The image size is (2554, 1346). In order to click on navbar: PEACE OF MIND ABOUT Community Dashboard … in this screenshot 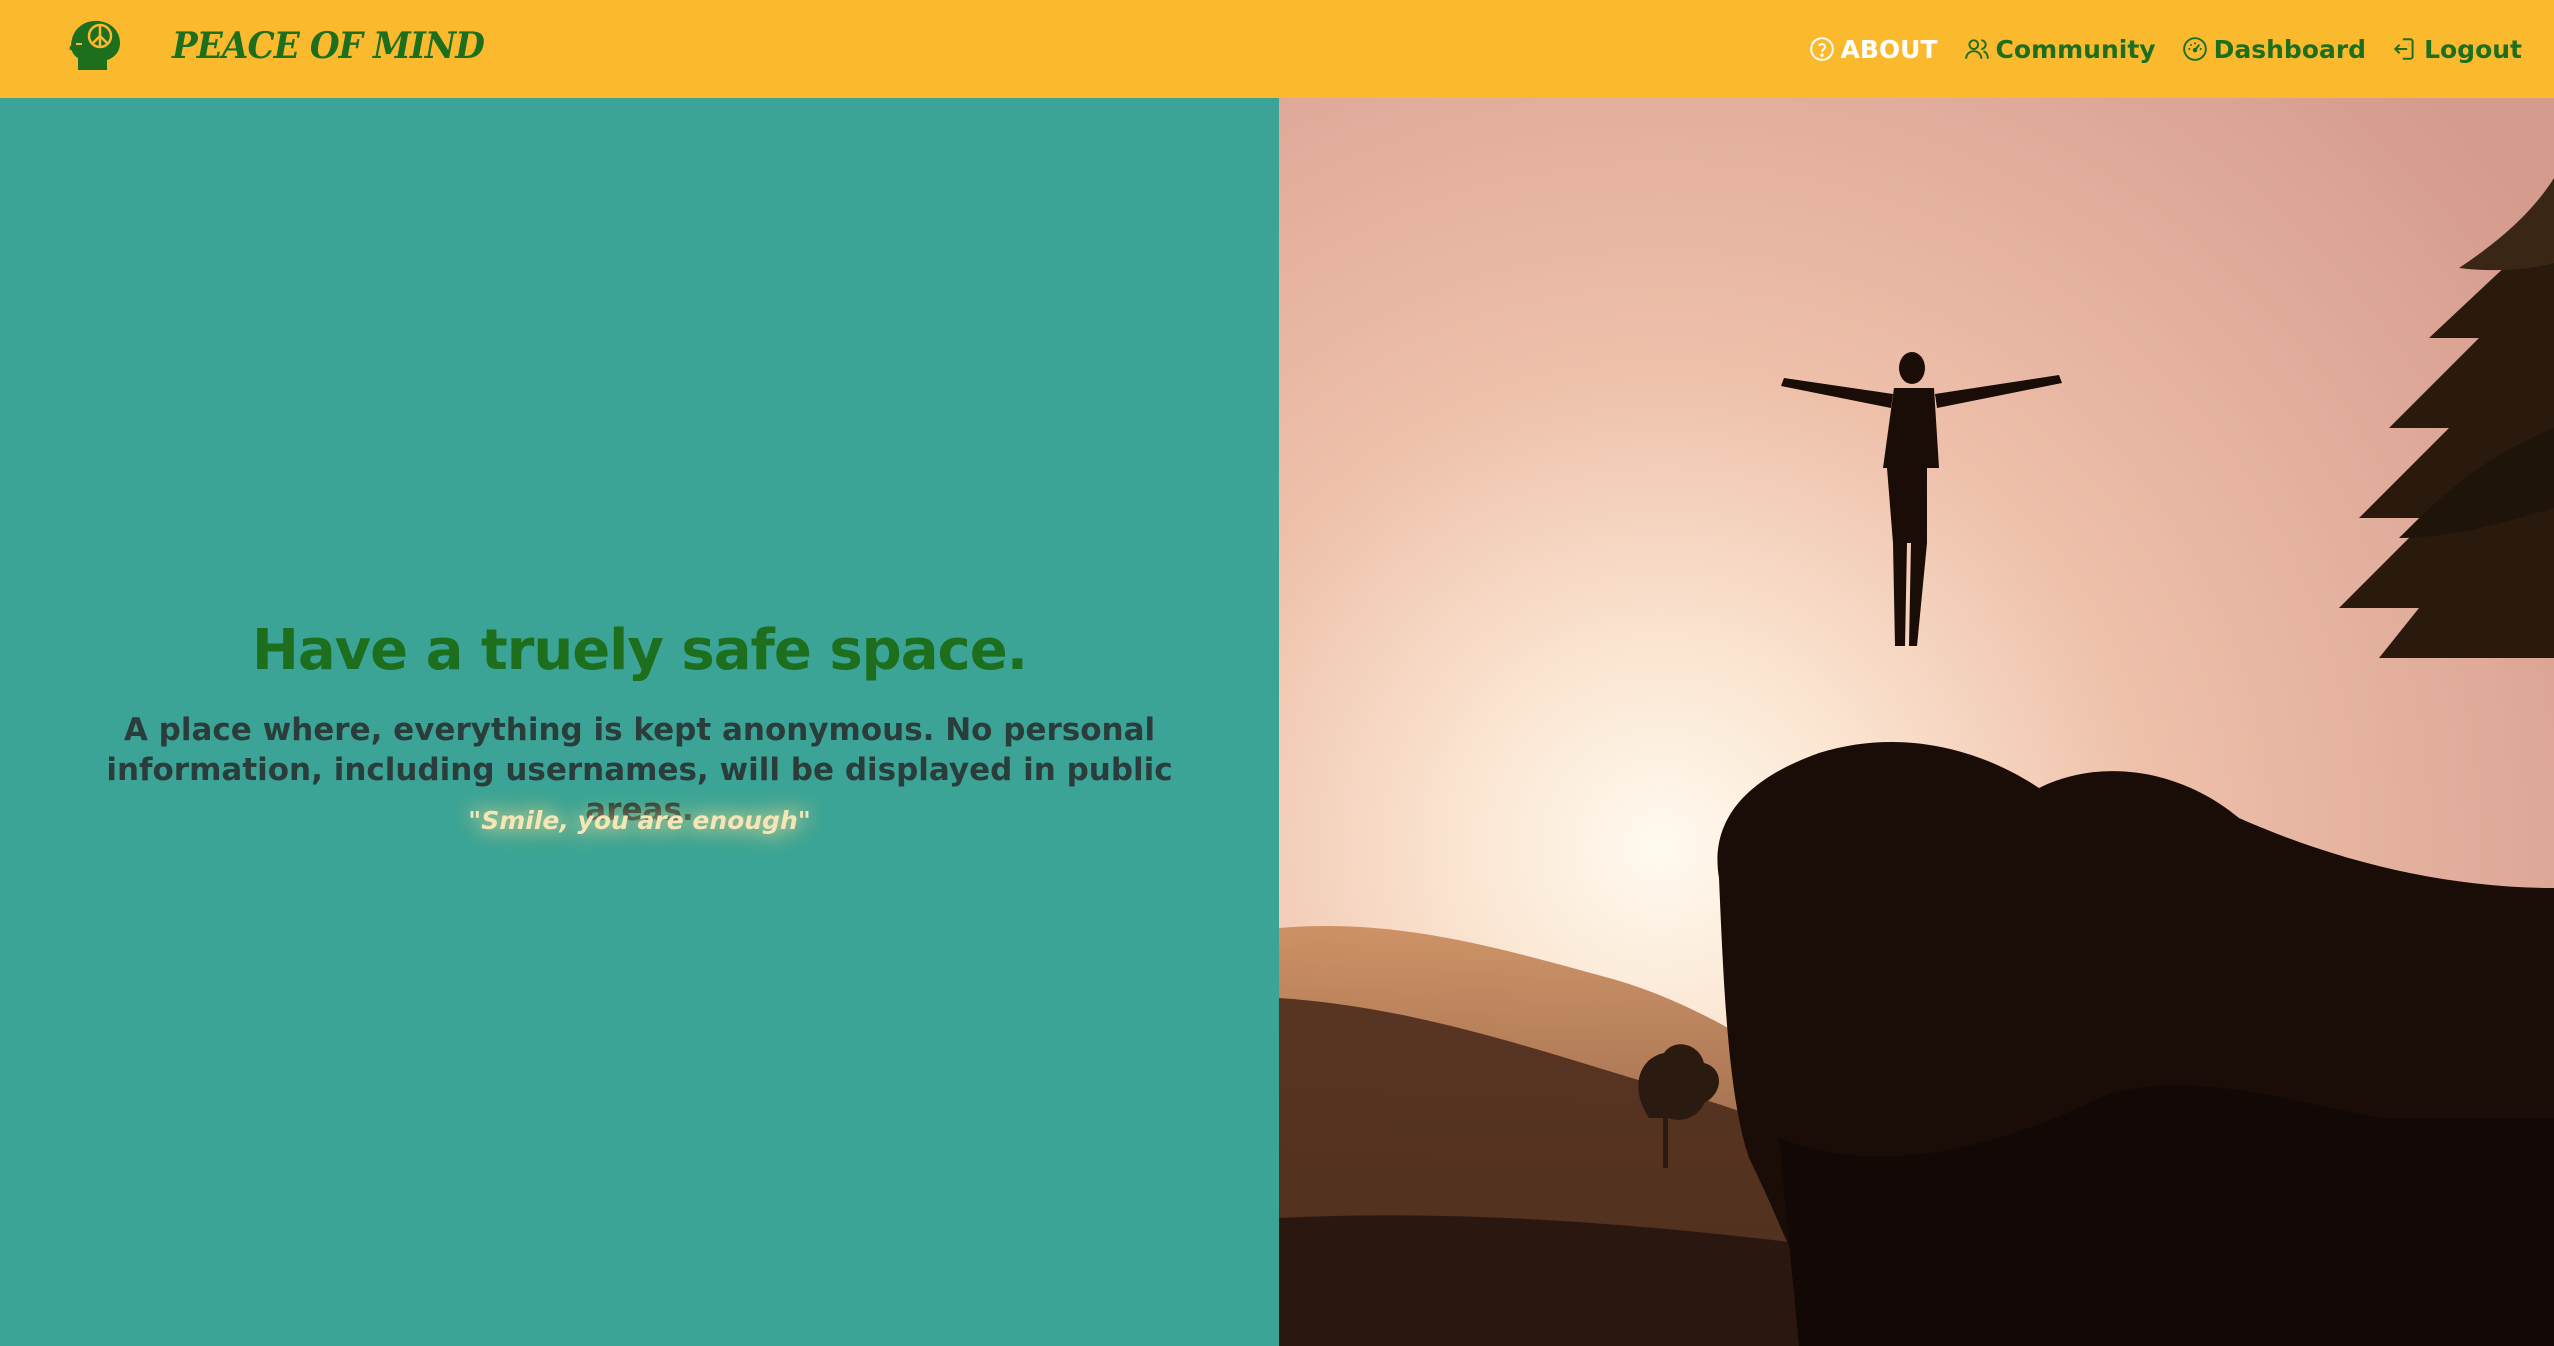, I will do `click(1277, 49)`.